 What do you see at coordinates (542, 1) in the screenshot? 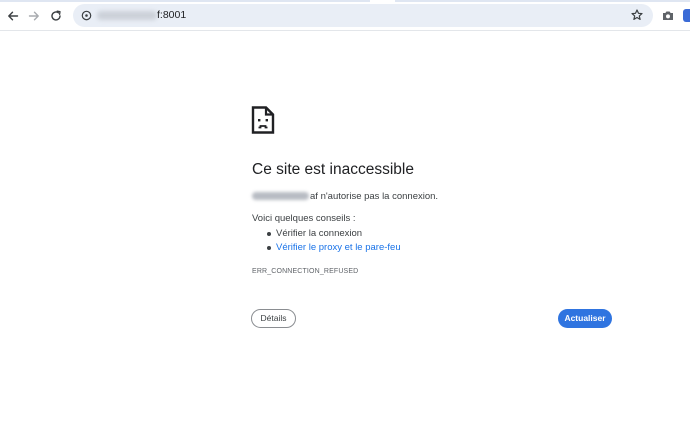
I see `tab-strip-edge-right` at bounding box center [542, 1].